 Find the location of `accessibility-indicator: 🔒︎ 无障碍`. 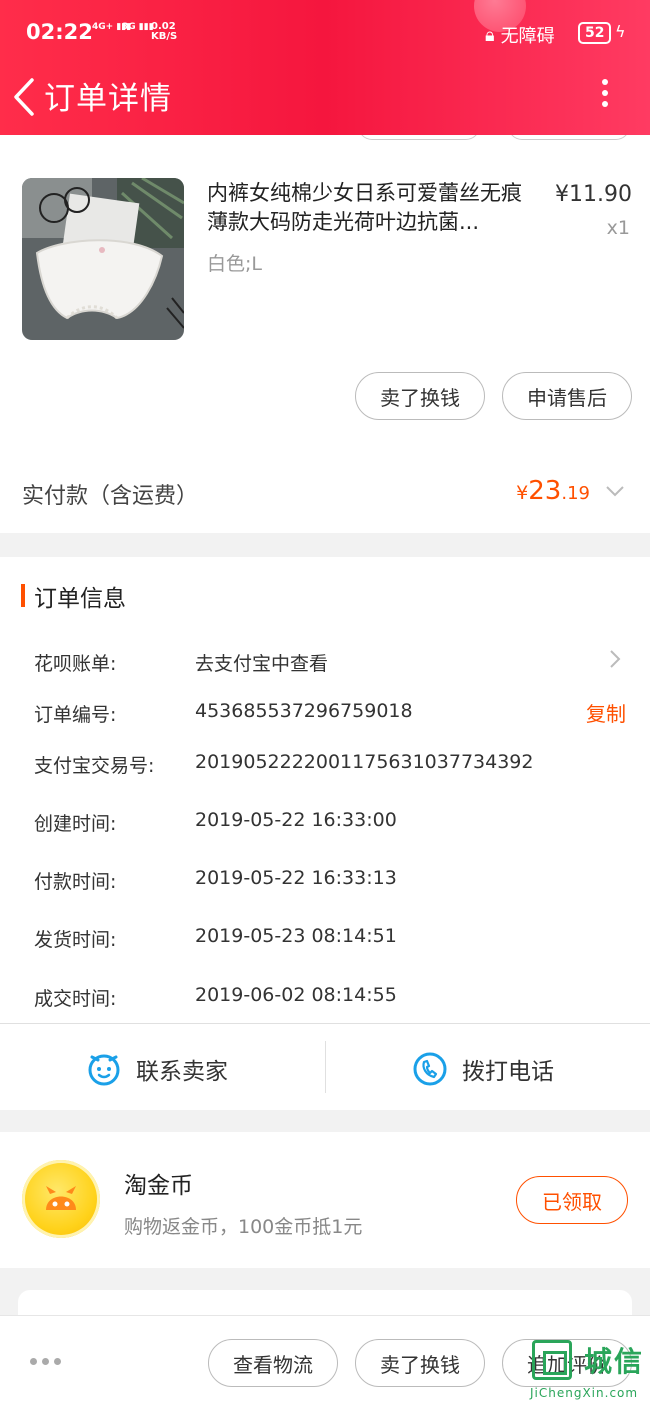

accessibility-indicator: 🔒︎ 无障碍 is located at coordinates (520, 35).